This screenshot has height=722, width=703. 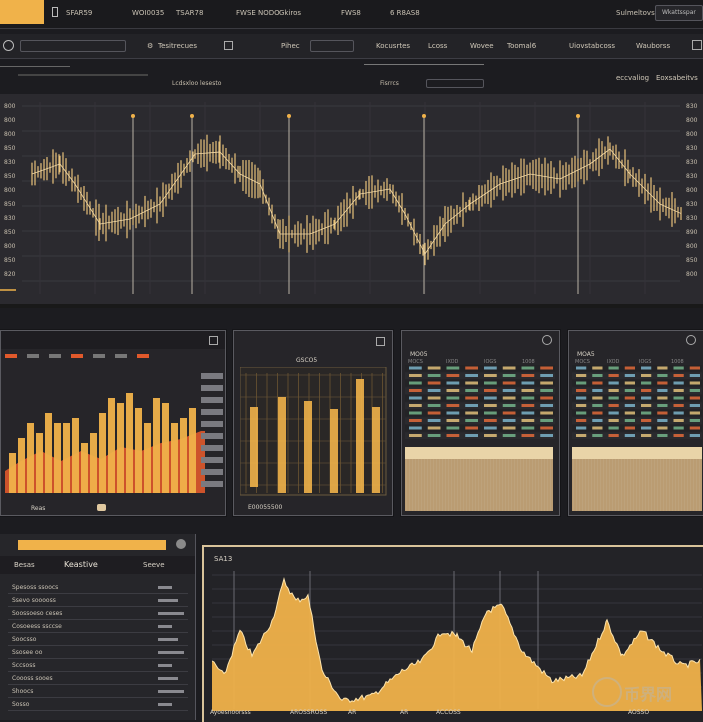 What do you see at coordinates (632, 78) in the screenshot?
I see `chart-header-right-a: eccvaliog` at bounding box center [632, 78].